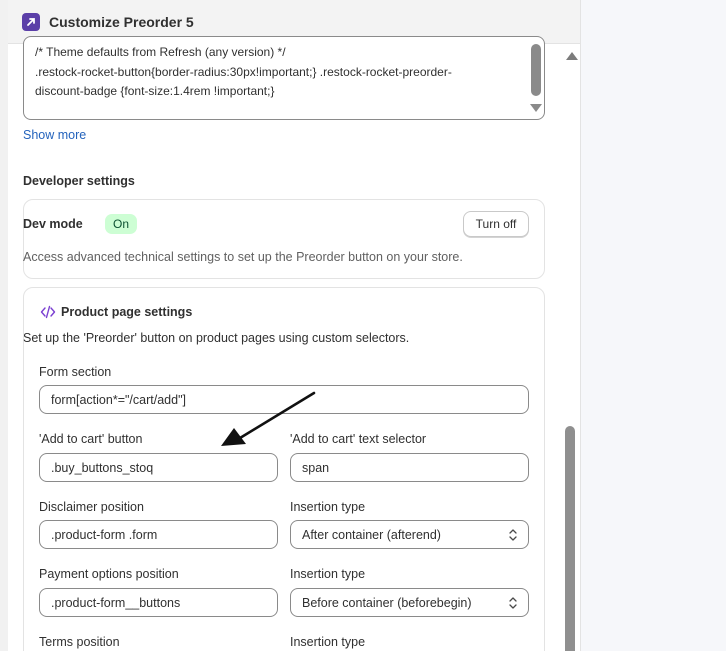 Image resolution: width=726 pixels, height=651 pixels. I want to click on terms-insertion-type-label: Insertion type, so click(328, 642).